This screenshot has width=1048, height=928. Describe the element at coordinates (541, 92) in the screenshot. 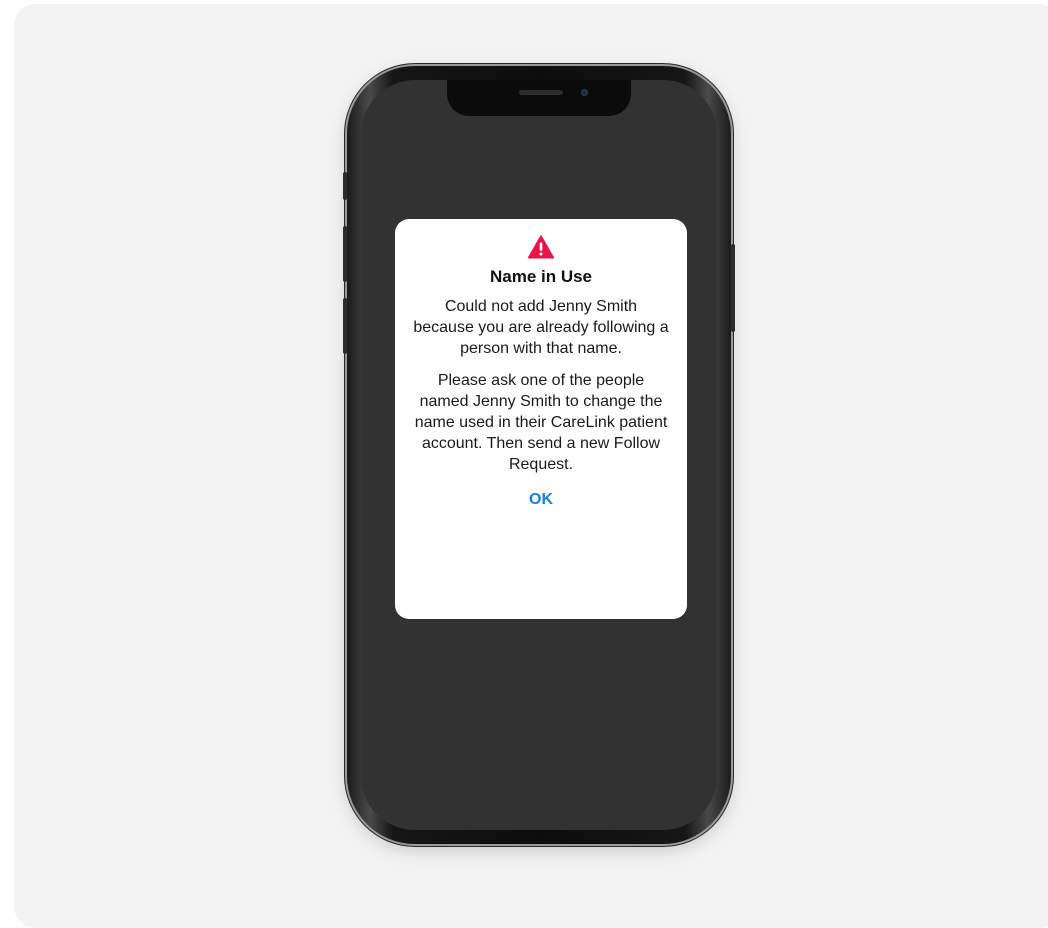

I see `speaker-grille` at that location.